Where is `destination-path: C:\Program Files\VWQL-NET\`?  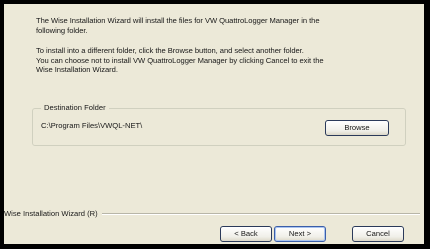 destination-path: C:\Program Files\VWQL-NET\ is located at coordinates (92, 125).